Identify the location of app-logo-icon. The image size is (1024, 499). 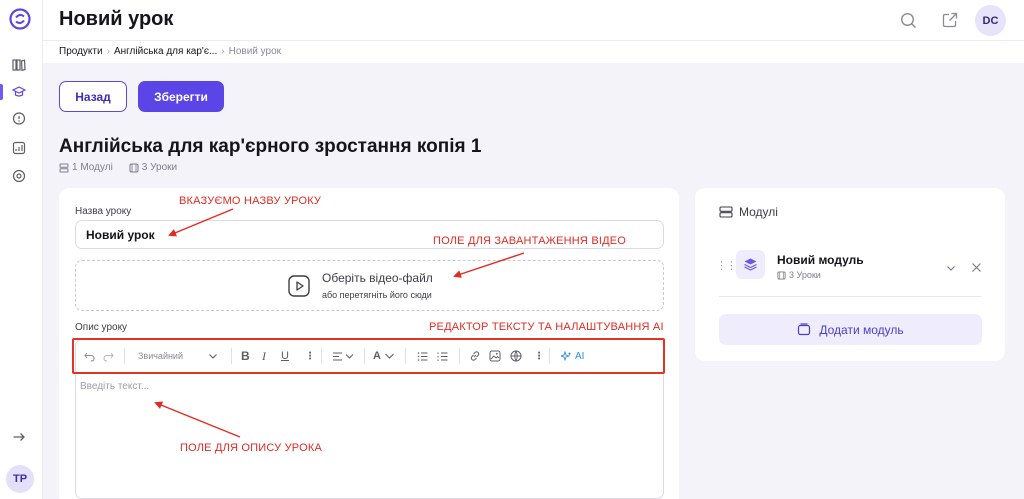
(20, 19).